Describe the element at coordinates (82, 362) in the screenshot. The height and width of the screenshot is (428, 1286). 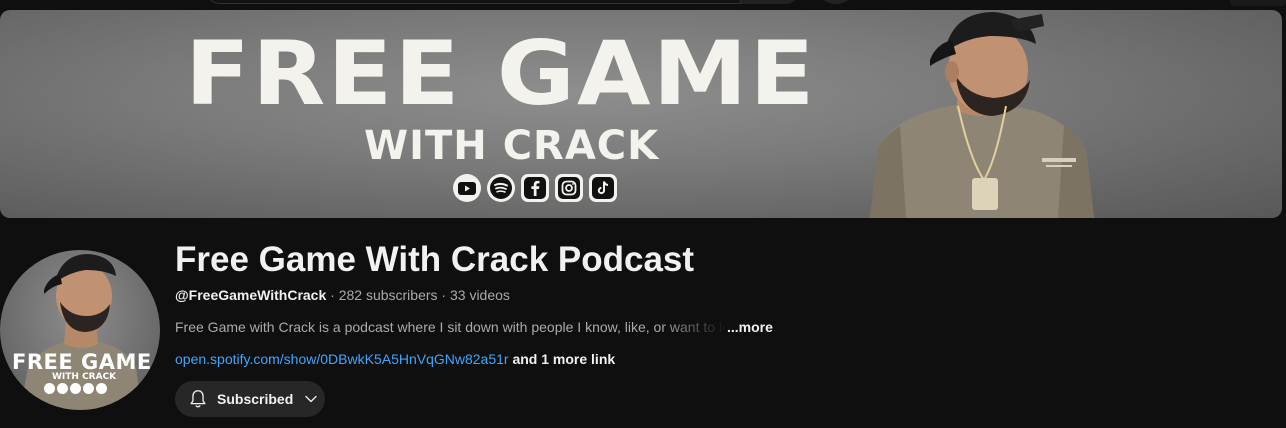
I see `avatar-title: FREE GAME` at that location.